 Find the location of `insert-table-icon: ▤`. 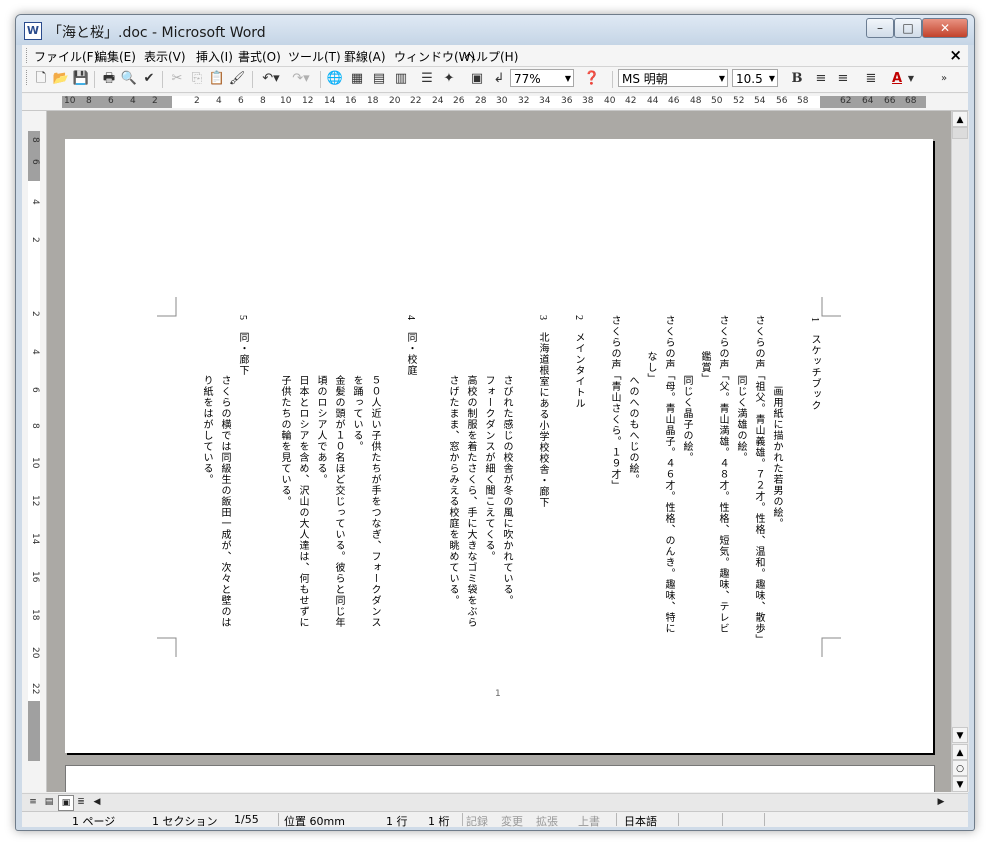

insert-table-icon: ▤ is located at coordinates (379, 79).